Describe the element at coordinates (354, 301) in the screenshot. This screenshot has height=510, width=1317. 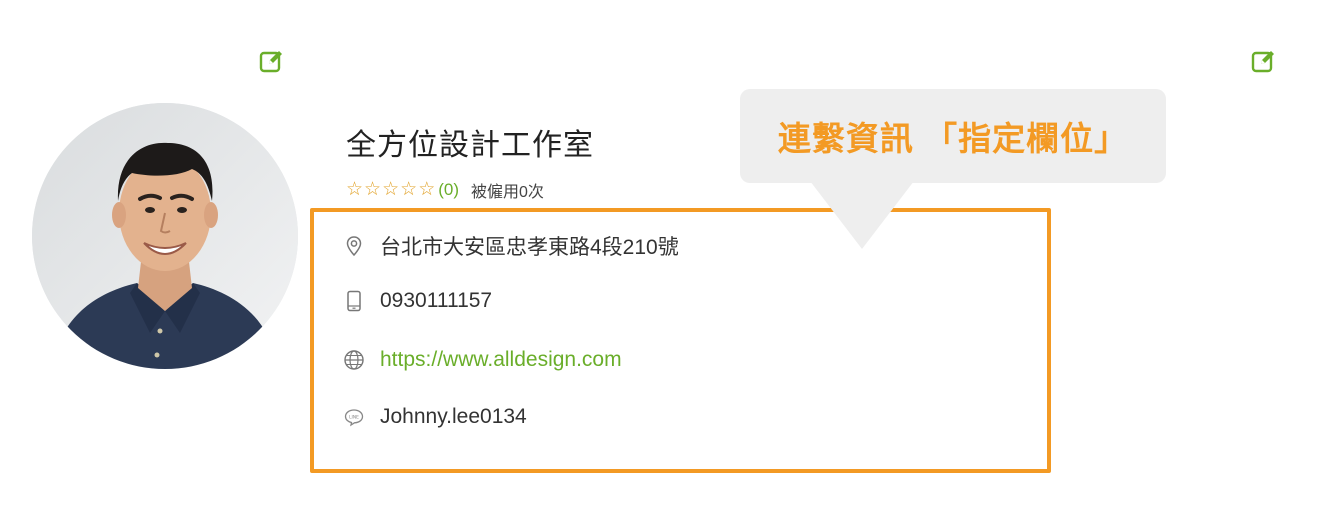
I see `mobile-phone-icon` at that location.